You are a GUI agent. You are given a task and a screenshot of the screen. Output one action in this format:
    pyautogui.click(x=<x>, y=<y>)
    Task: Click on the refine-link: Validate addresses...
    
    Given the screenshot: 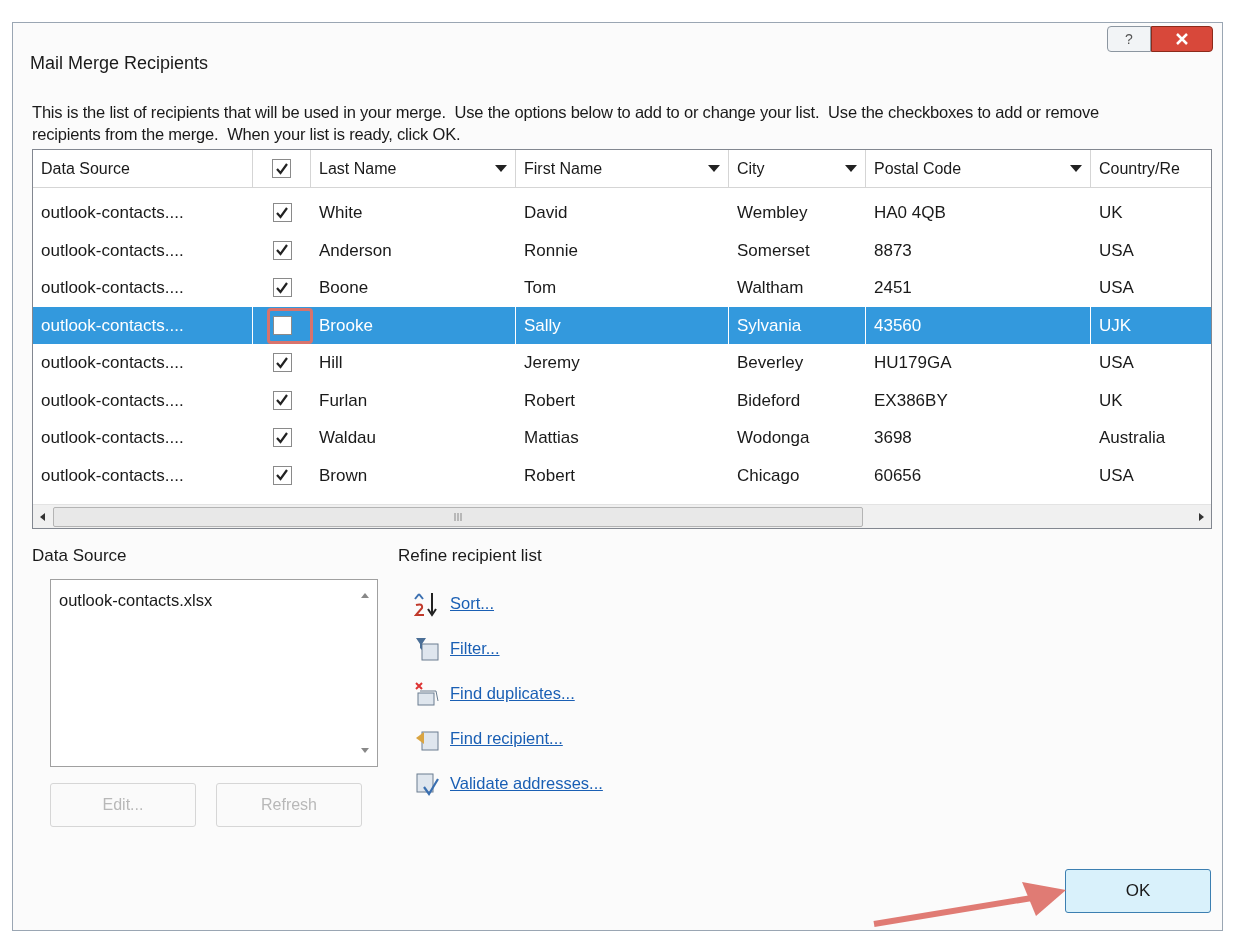 What is the action you would take?
    pyautogui.click(x=526, y=783)
    